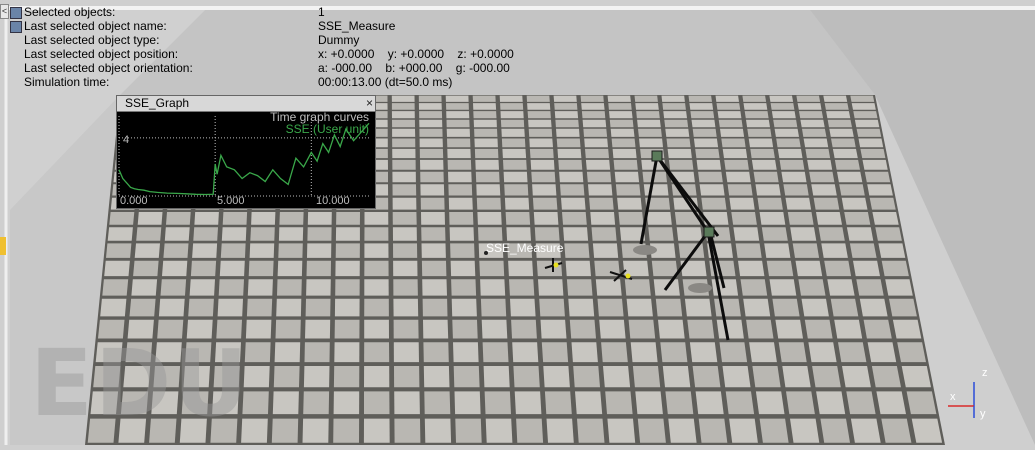 Image resolution: width=1035 pixels, height=450 pixels. What do you see at coordinates (321, 12) in the screenshot?
I see `info-value: 1` at bounding box center [321, 12].